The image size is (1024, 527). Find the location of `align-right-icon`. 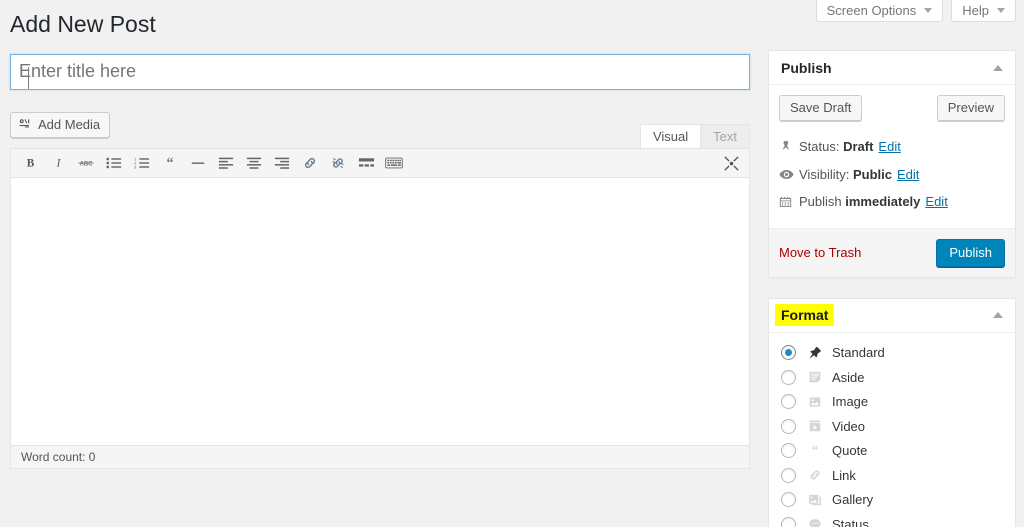

align-right-icon is located at coordinates (282, 163).